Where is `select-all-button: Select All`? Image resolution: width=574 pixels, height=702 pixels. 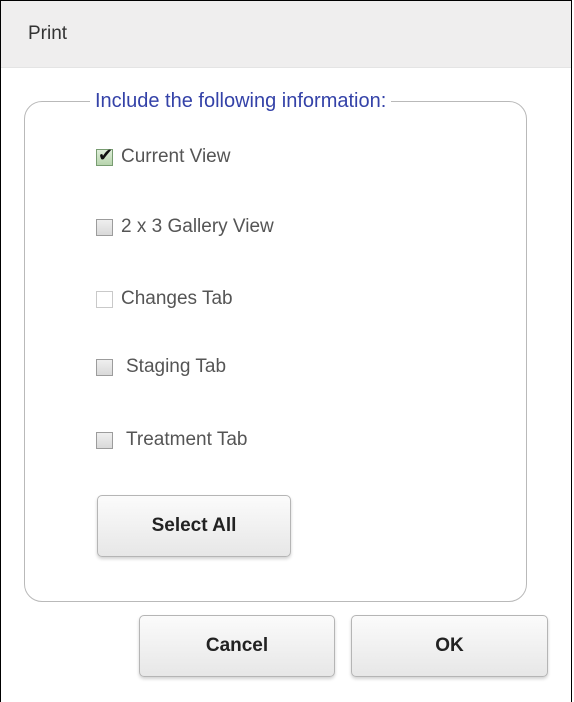
select-all-button: Select All is located at coordinates (194, 526).